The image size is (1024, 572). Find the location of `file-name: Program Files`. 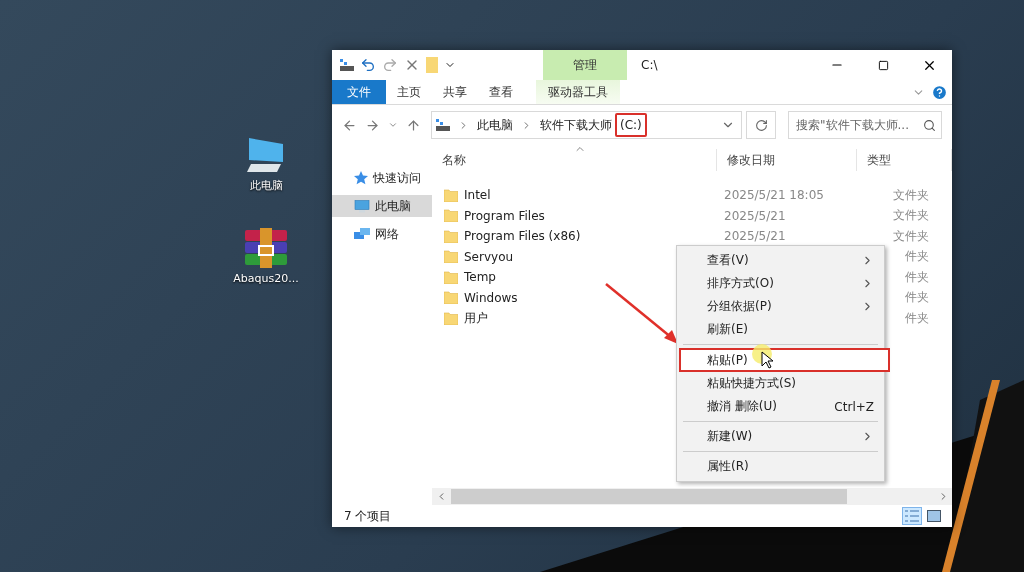

file-name: Program Files is located at coordinates (574, 215).